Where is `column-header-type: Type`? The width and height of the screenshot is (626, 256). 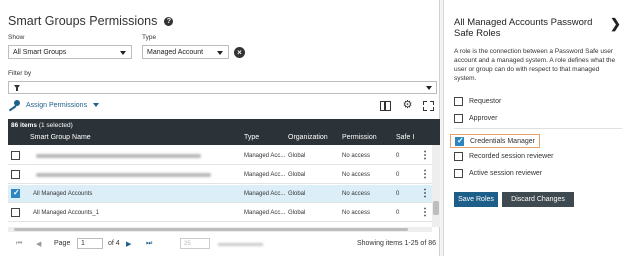 column-header-type: Type is located at coordinates (251, 137).